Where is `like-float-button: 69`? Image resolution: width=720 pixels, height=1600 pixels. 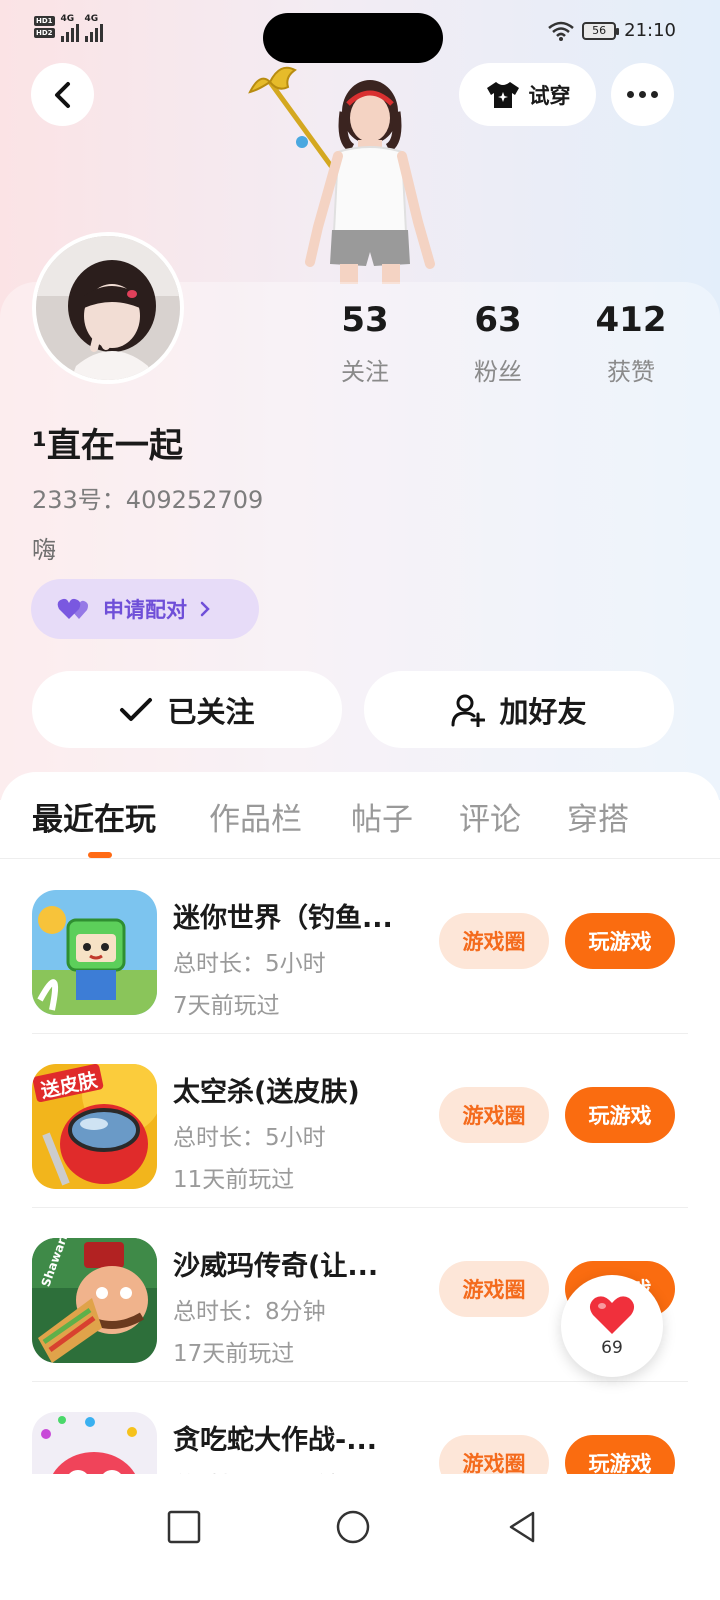
like-float-button: 69 is located at coordinates (612, 1326).